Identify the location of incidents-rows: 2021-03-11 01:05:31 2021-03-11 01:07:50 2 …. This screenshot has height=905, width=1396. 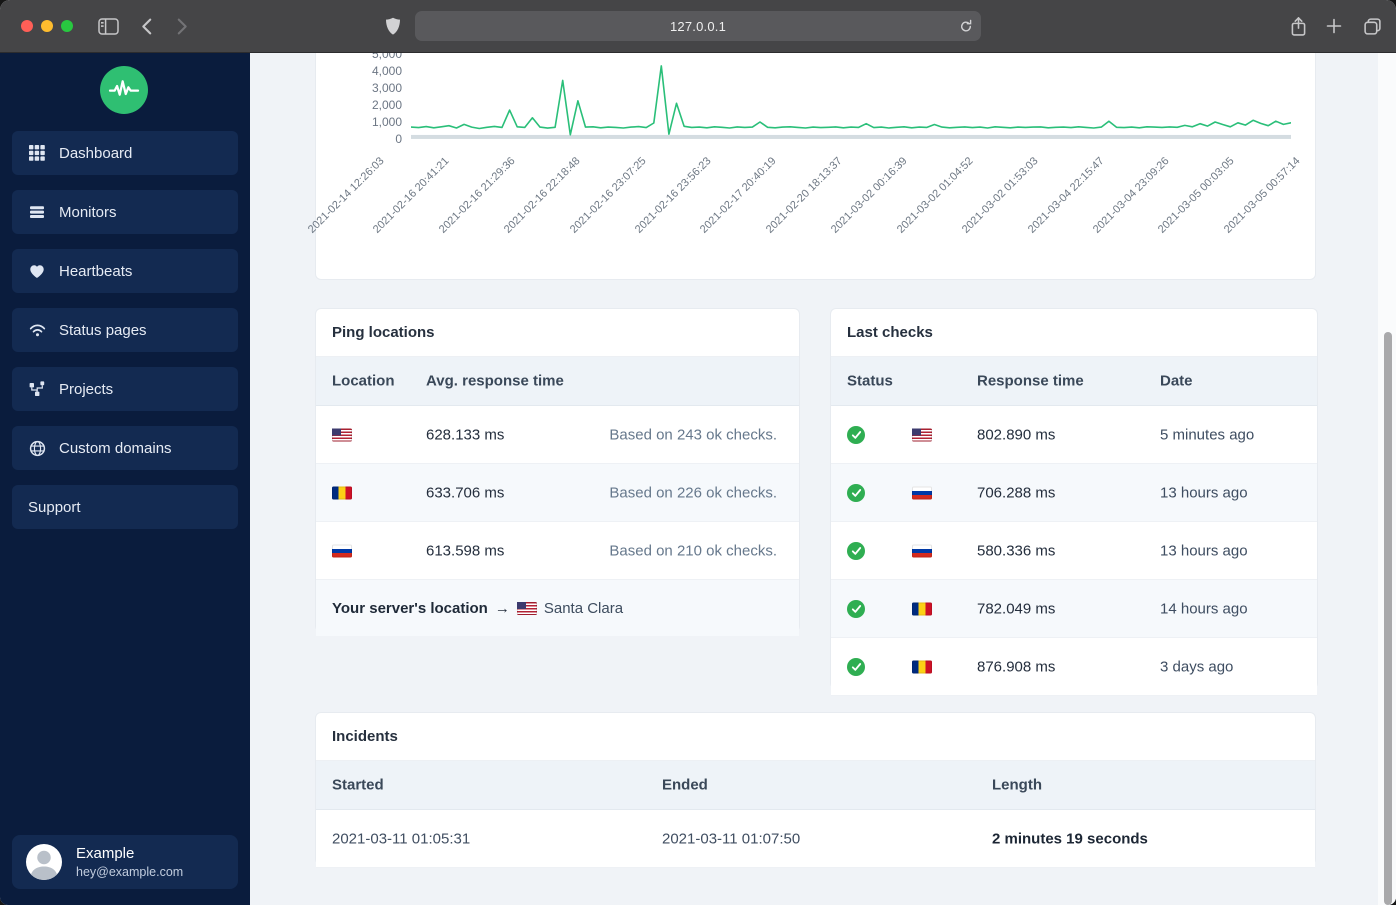
(815, 839).